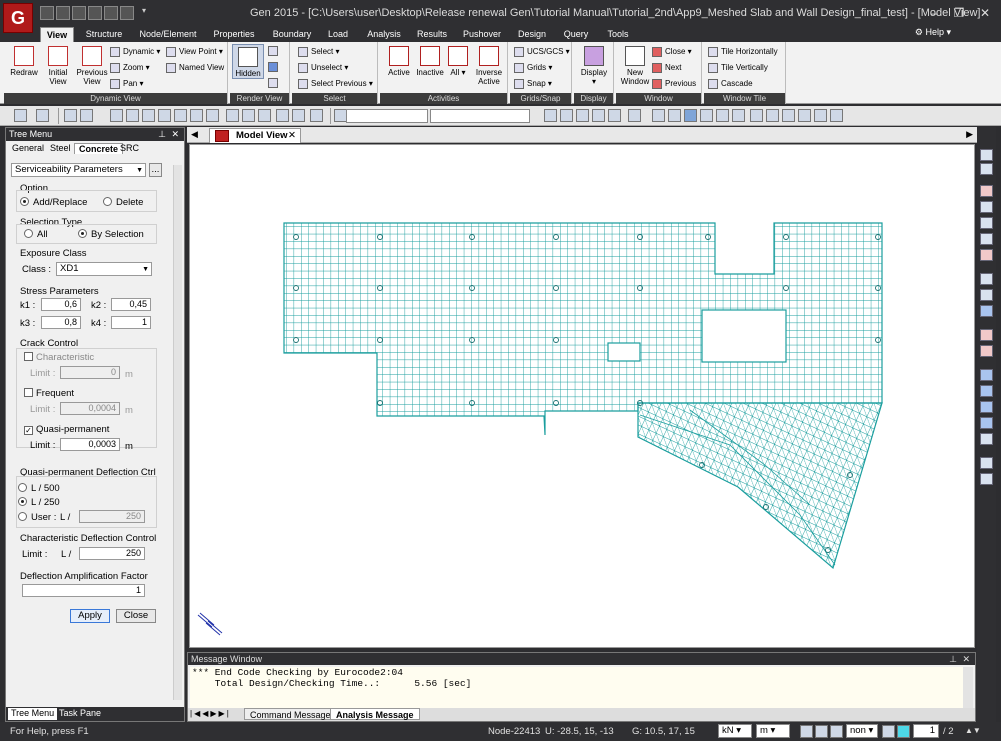  Describe the element at coordinates (399, 61) in the screenshot. I see `active-button: Active` at that location.